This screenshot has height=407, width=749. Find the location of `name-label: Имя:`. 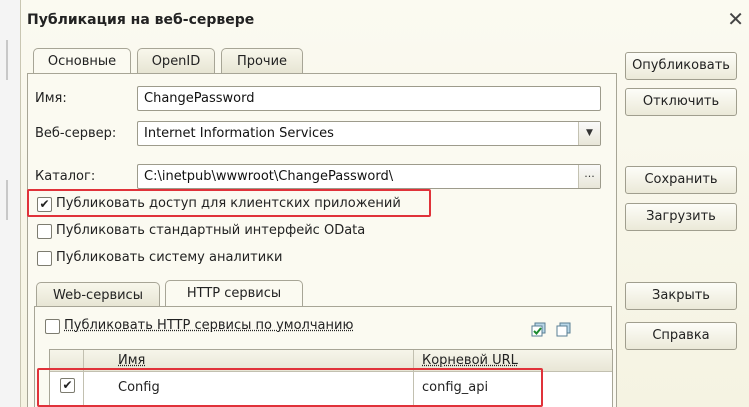

name-label: Имя: is located at coordinates (51, 98).